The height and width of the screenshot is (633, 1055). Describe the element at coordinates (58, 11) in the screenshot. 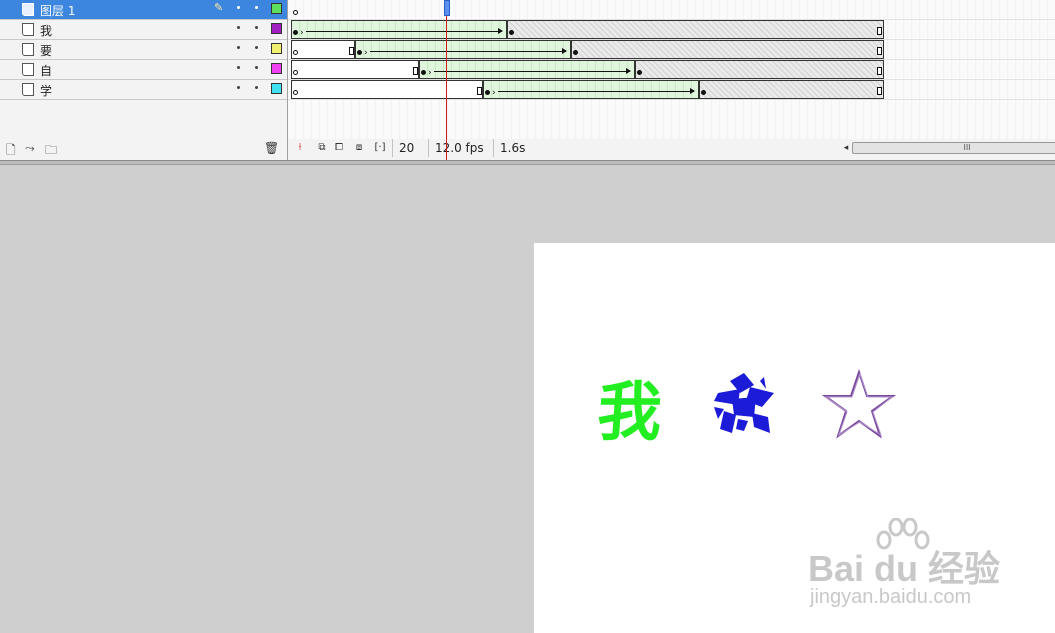

I see `layer-name: 图层 1` at that location.